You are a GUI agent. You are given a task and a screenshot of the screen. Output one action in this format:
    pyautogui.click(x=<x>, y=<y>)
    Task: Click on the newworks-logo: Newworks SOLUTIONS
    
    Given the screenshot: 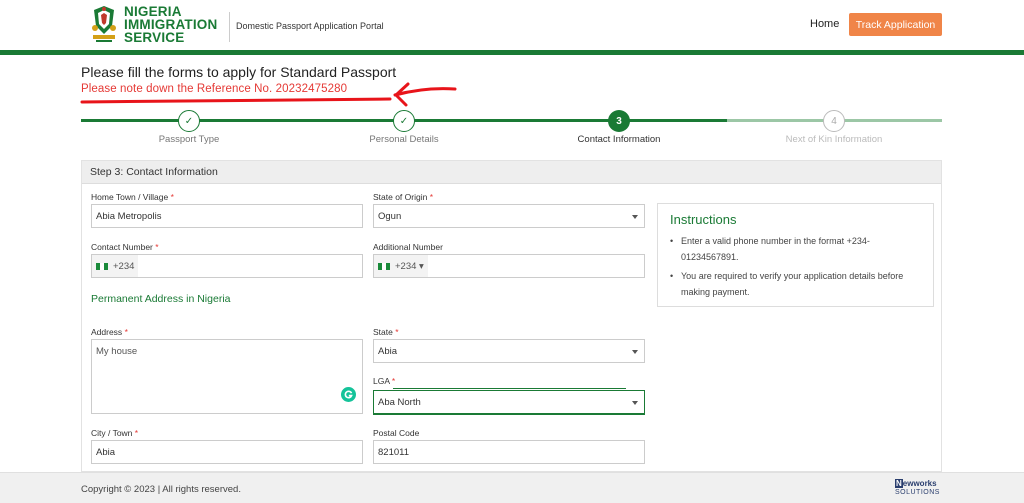 What is the action you would take?
    pyautogui.click(x=919, y=489)
    